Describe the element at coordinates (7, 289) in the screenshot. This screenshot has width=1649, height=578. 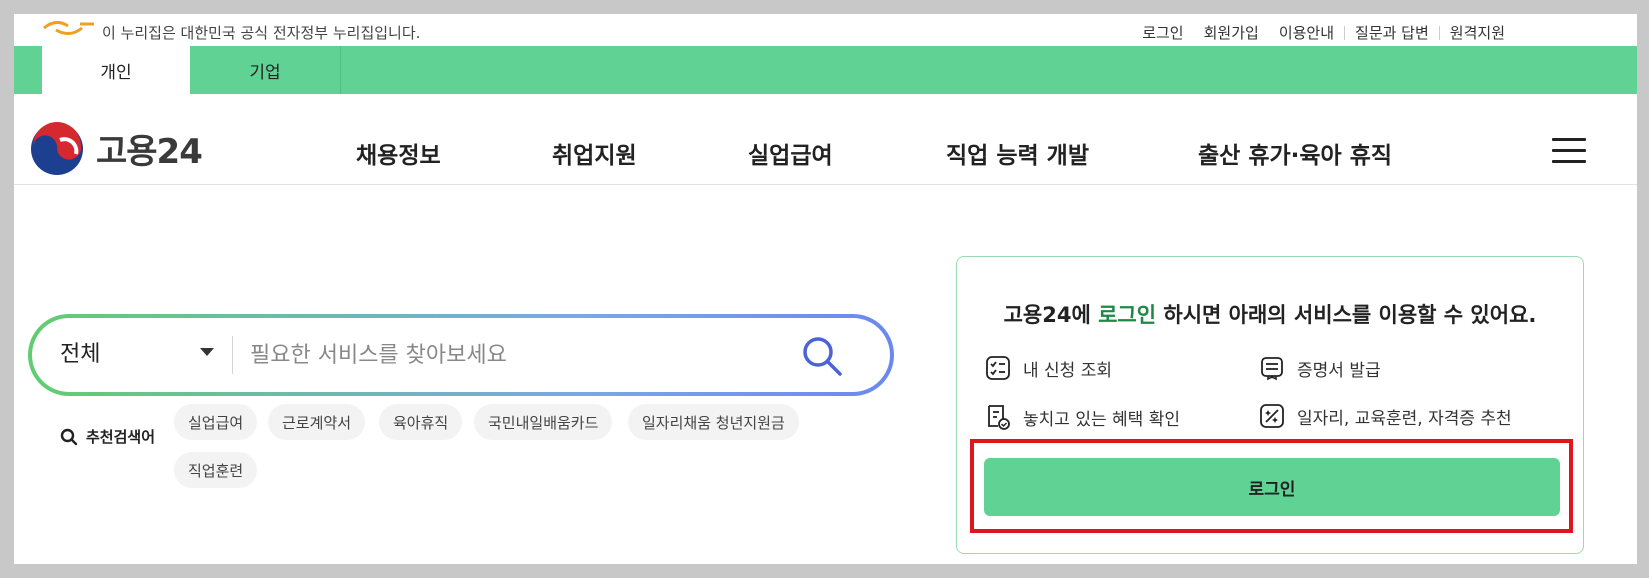
I see `overlay-left-edge` at that location.